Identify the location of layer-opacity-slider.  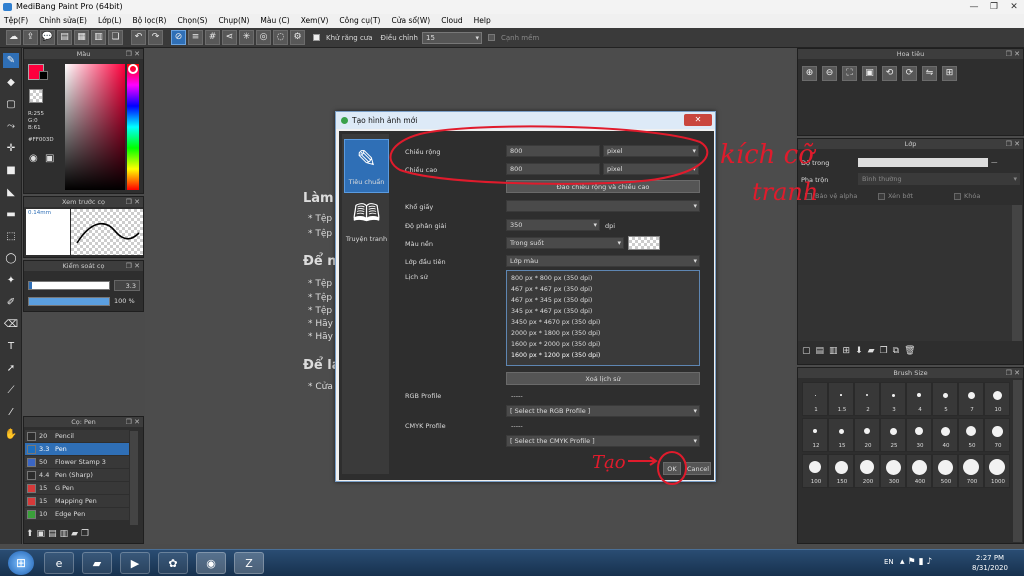
(923, 162).